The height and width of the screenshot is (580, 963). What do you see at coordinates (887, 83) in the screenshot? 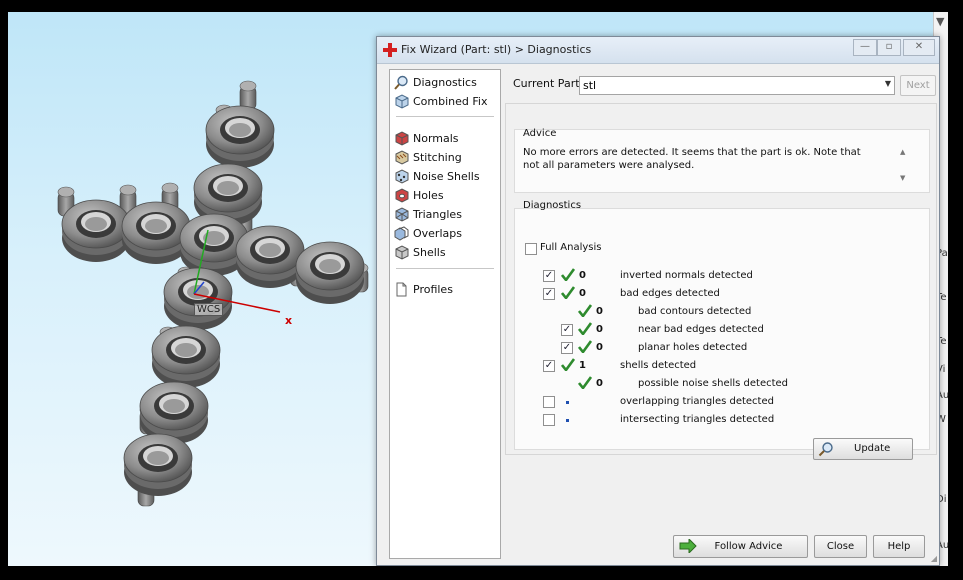
I see `chevron-down-icon: ▼` at bounding box center [887, 83].